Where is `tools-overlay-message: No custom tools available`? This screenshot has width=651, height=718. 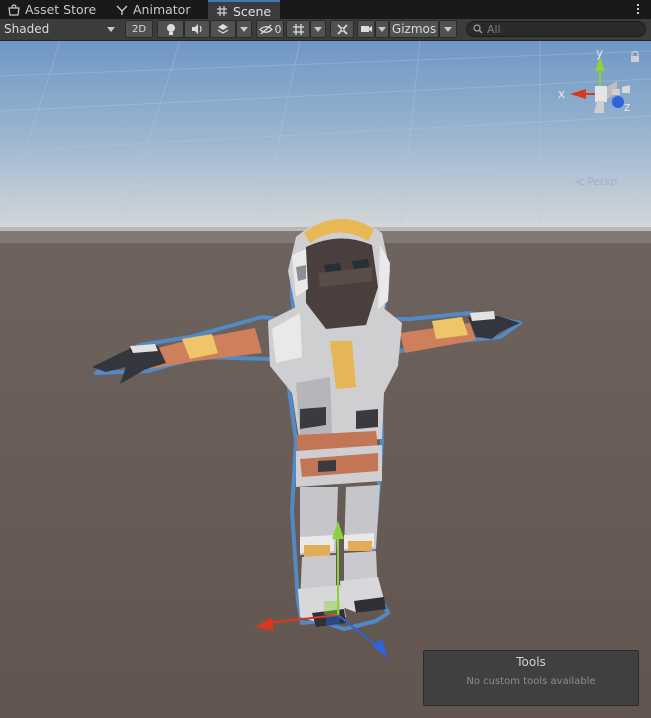
tools-overlay-message: No custom tools available is located at coordinates (531, 681).